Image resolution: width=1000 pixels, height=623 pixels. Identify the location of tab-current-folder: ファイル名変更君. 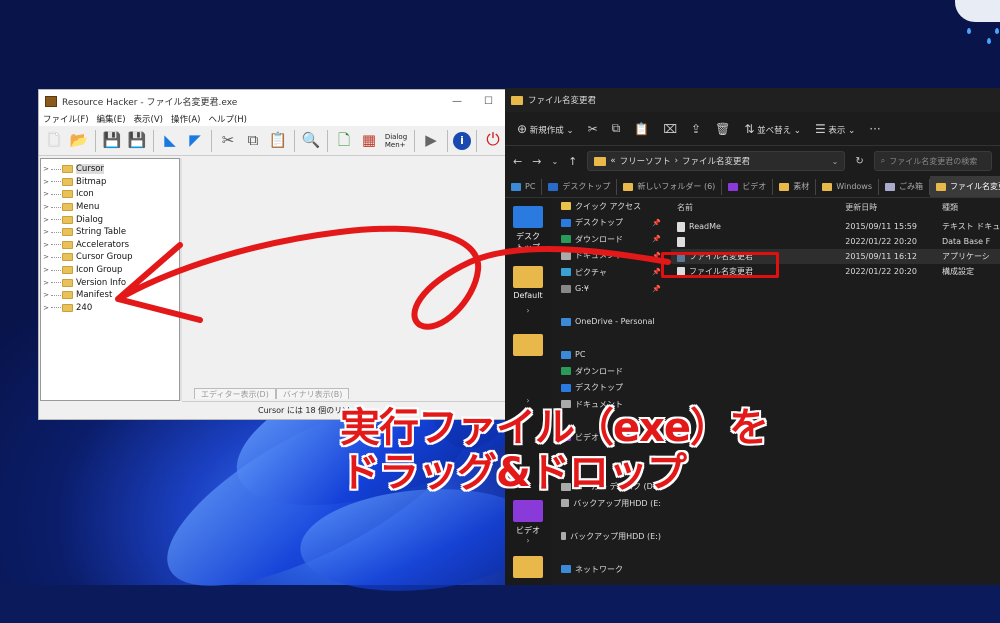
(965, 186).